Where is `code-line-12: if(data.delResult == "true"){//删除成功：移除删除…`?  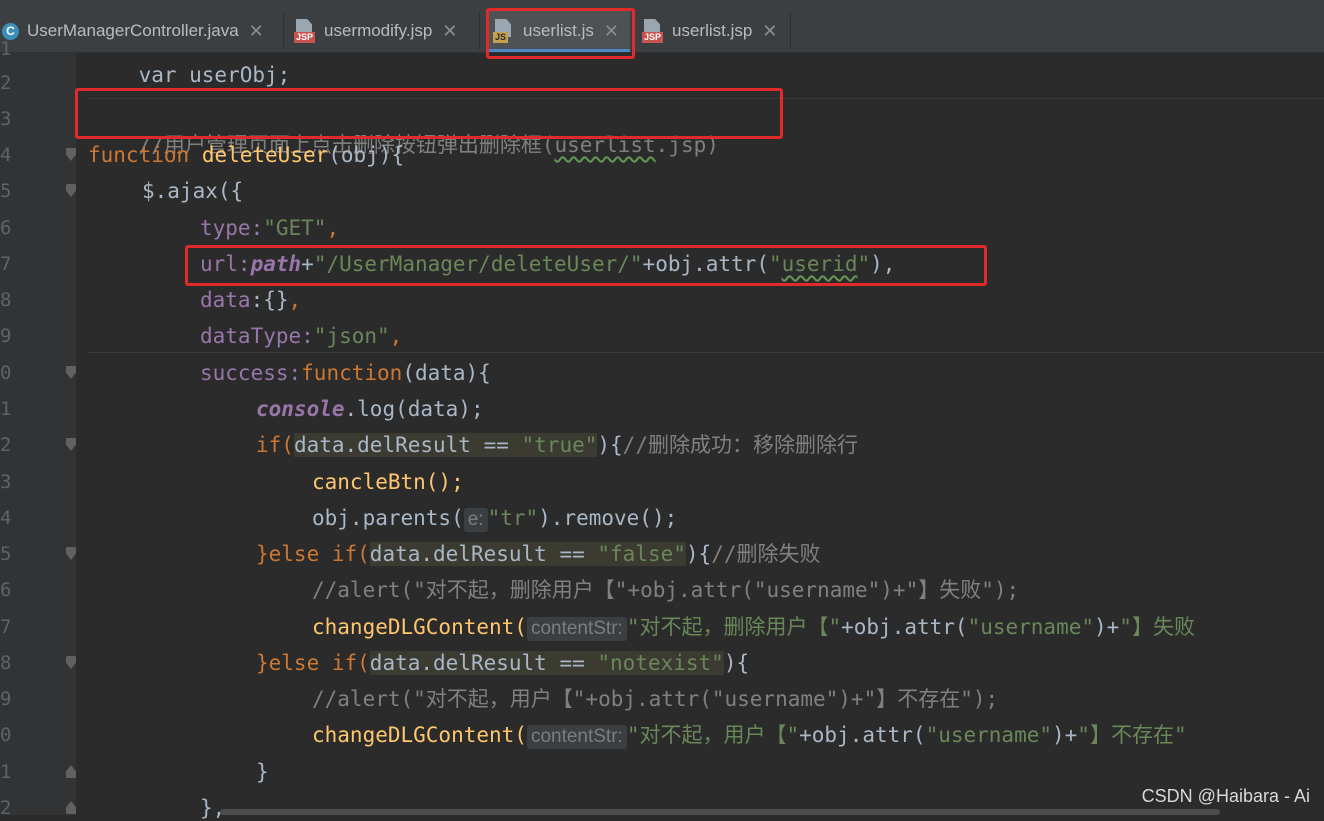
code-line-12: if(data.delResult == "true"){//删除成功：移除删除… is located at coordinates (557, 445).